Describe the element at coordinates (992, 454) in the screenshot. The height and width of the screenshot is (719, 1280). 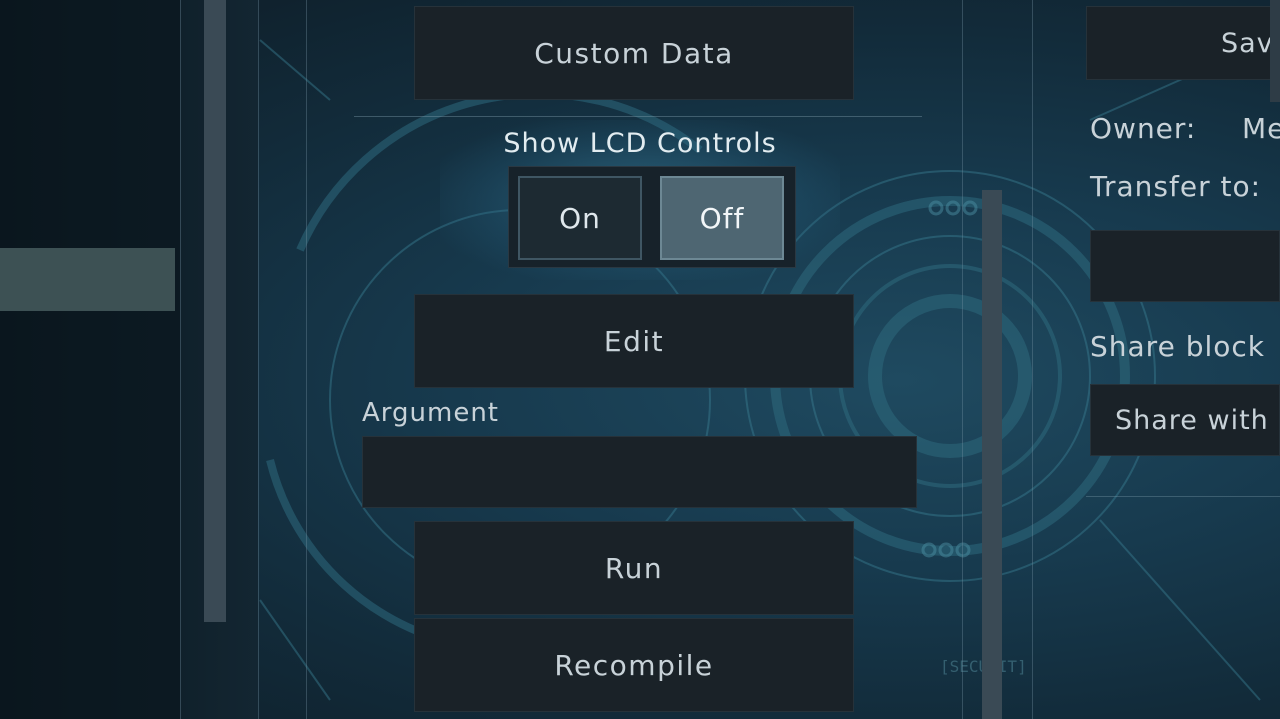
I see `middle-scrollbar` at that location.